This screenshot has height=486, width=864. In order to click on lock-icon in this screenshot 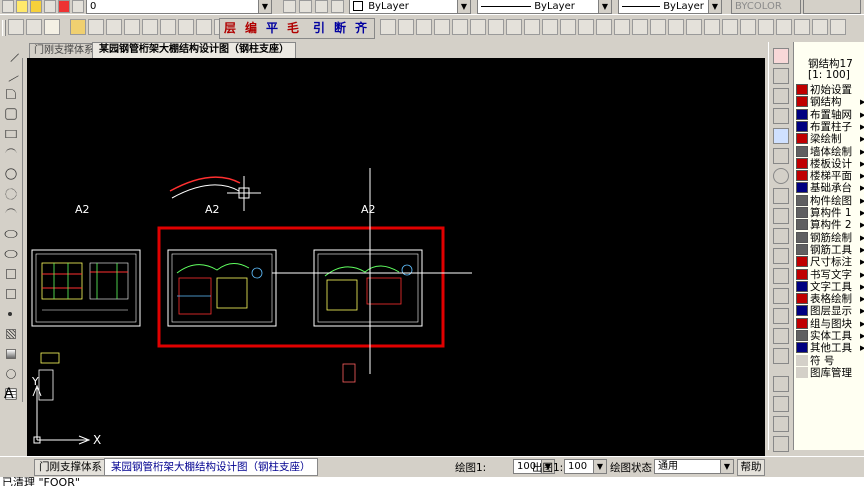, I will do `click(50, 6)`.